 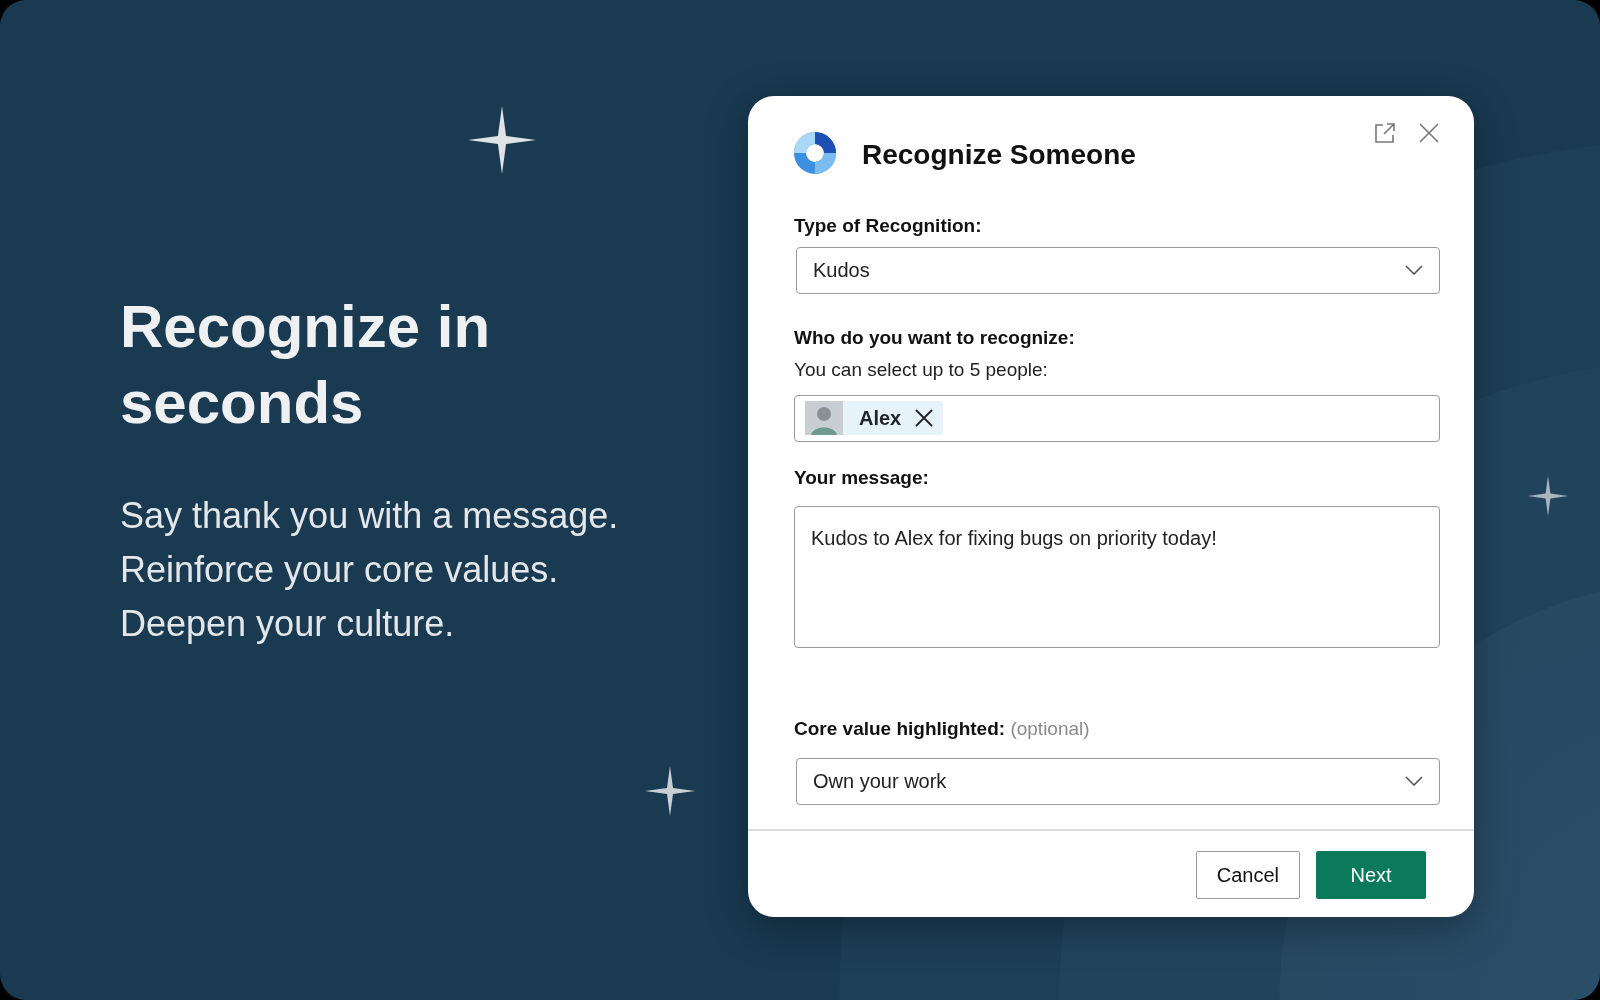 I want to click on field-label: Who do you want to recognize:, so click(x=935, y=337).